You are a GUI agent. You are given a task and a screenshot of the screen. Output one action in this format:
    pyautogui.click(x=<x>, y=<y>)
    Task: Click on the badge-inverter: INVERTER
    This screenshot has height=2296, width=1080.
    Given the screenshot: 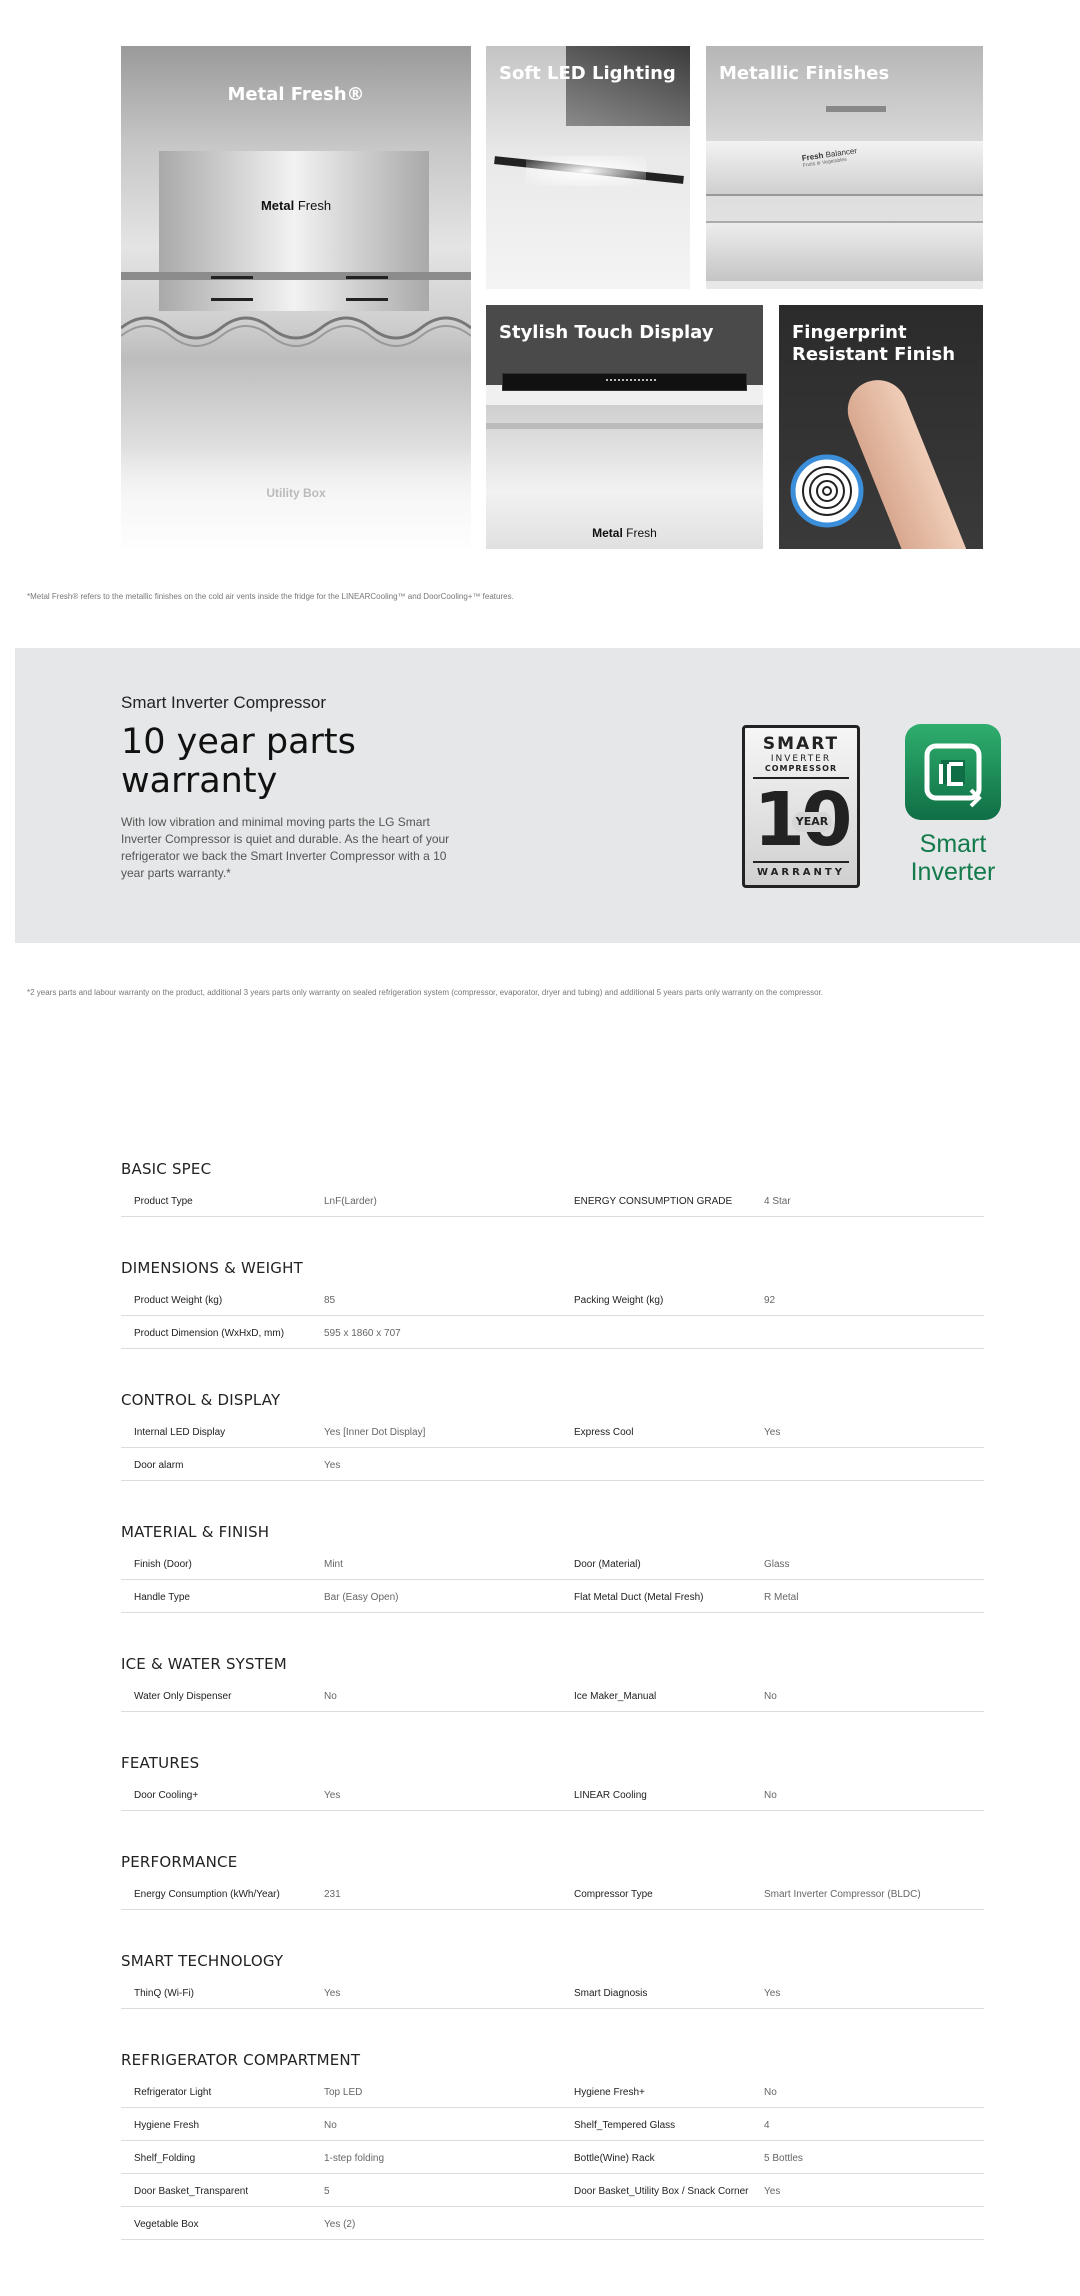 What is the action you would take?
    pyautogui.click(x=801, y=759)
    